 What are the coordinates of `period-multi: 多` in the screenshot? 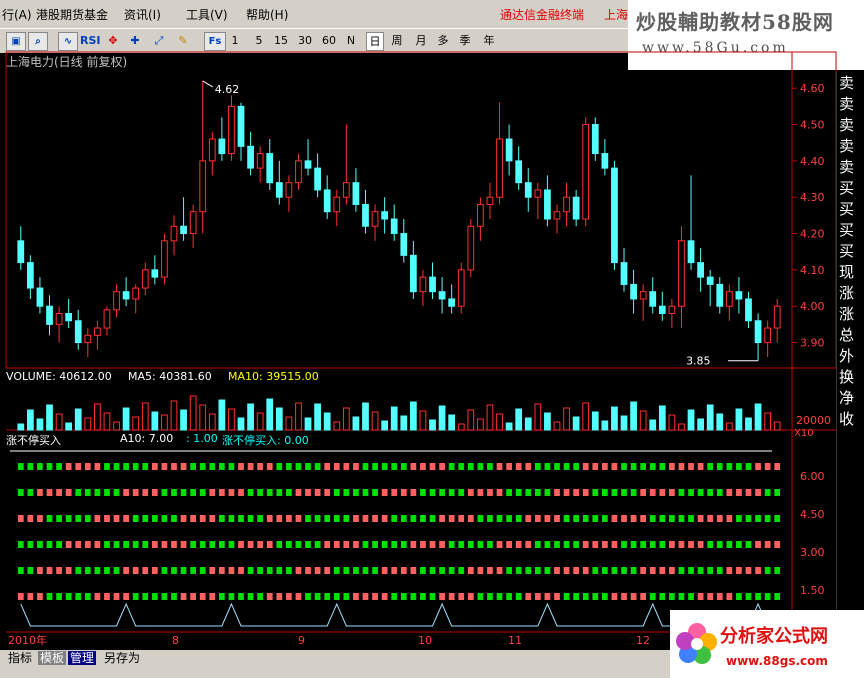 It's located at (443, 40).